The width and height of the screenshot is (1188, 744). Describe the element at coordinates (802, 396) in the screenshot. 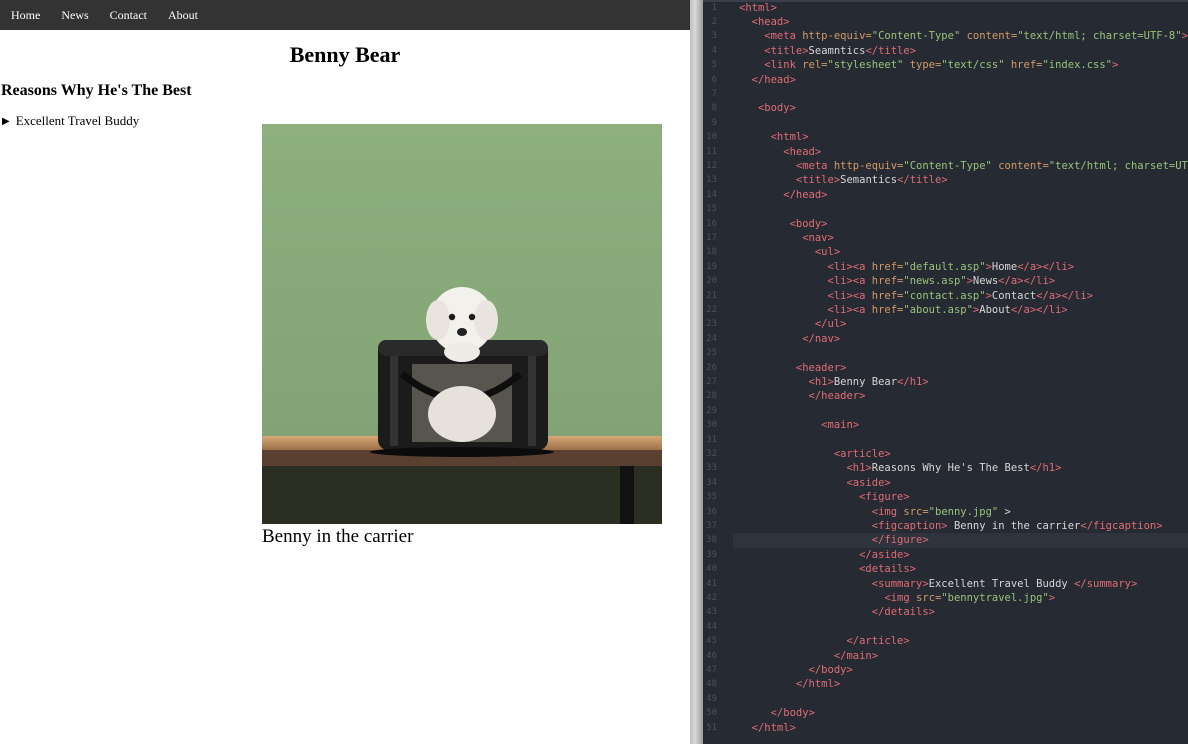

I see `code-line: </header>` at that location.